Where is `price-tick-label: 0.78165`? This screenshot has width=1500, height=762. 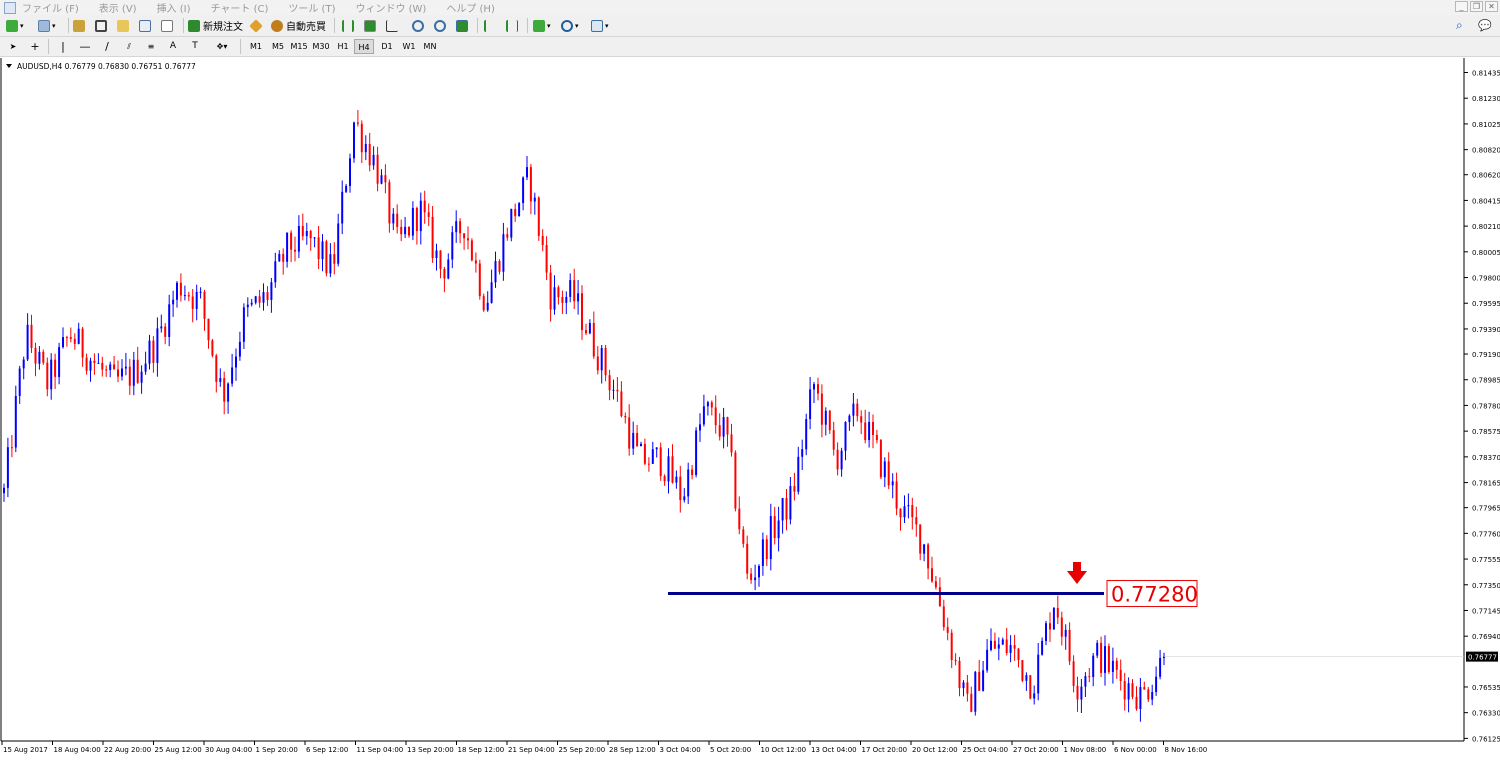
price-tick-label: 0.78165 is located at coordinates (1486, 484).